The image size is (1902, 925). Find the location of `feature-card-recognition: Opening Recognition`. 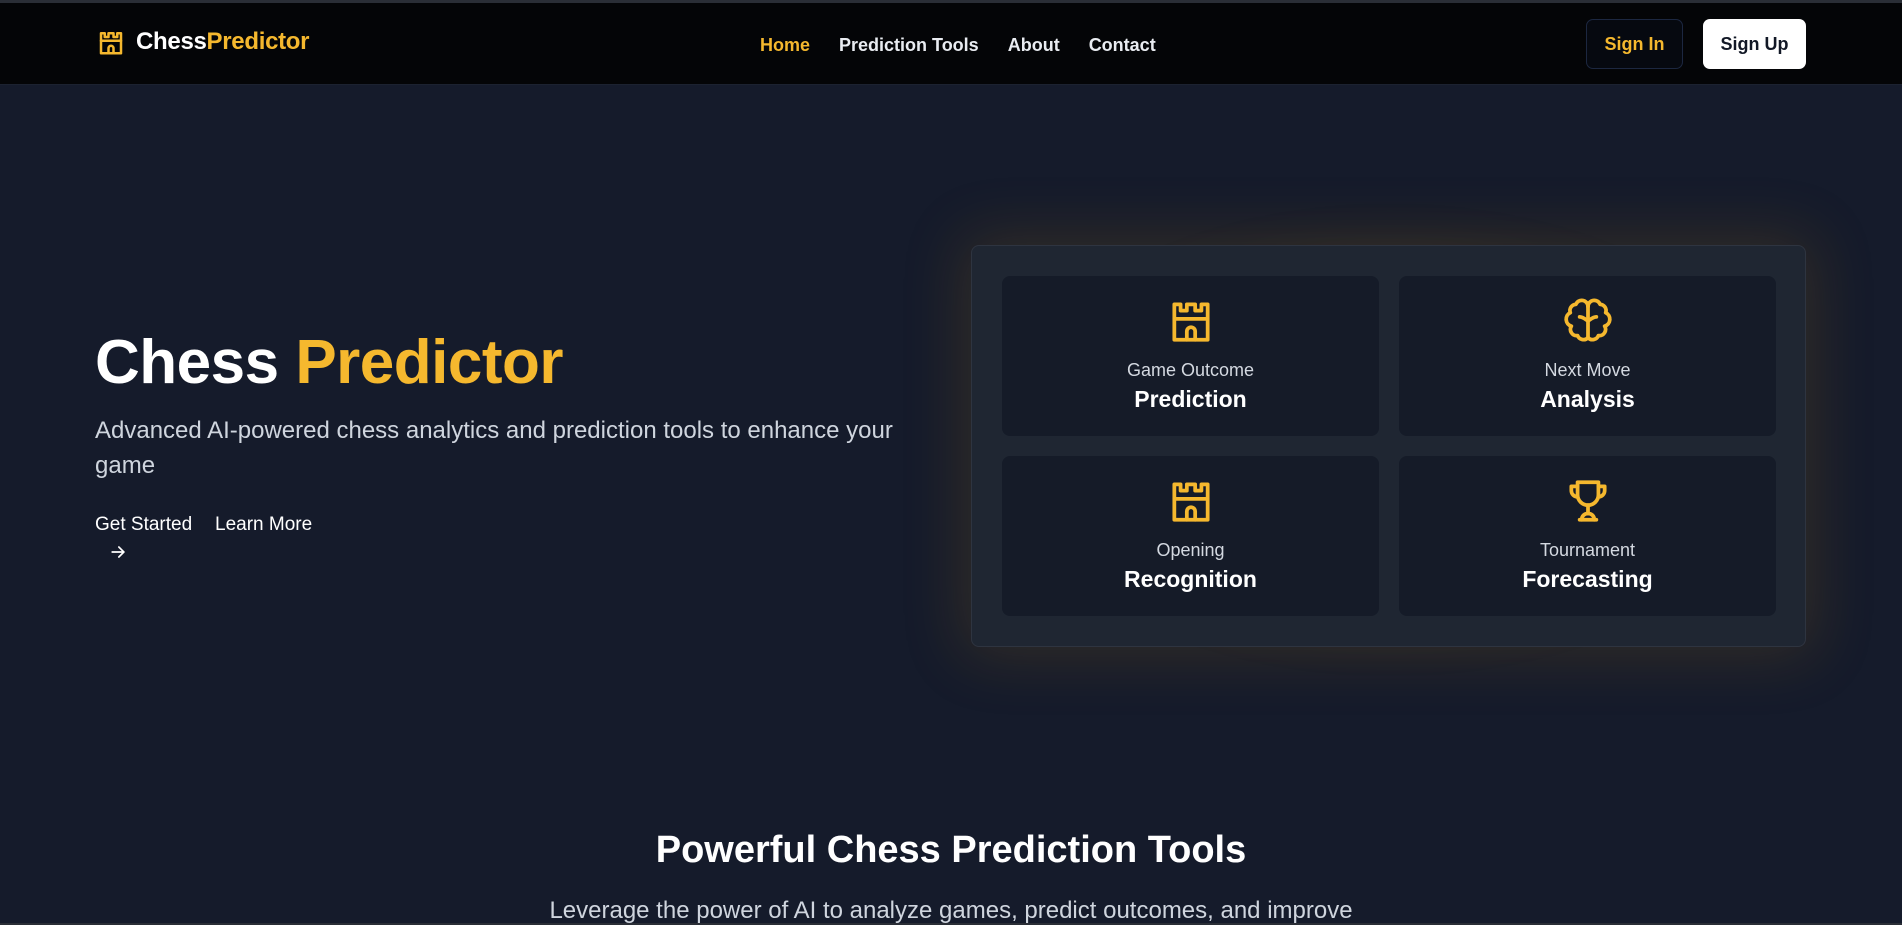

feature-card-recognition: Opening Recognition is located at coordinates (1190, 536).